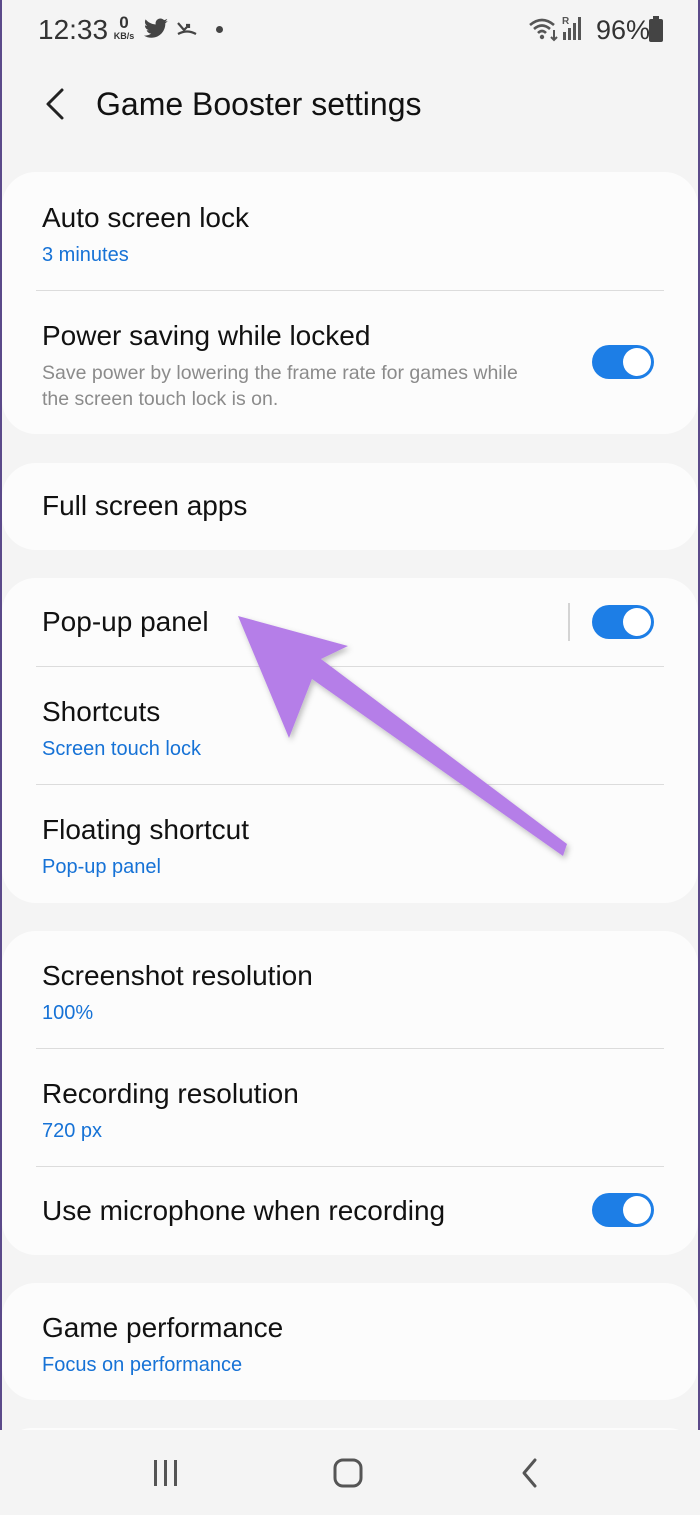 The height and width of the screenshot is (1515, 700). Describe the element at coordinates (177, 975) in the screenshot. I see `screenshot-resolution-title: Screenshot resolution` at that location.